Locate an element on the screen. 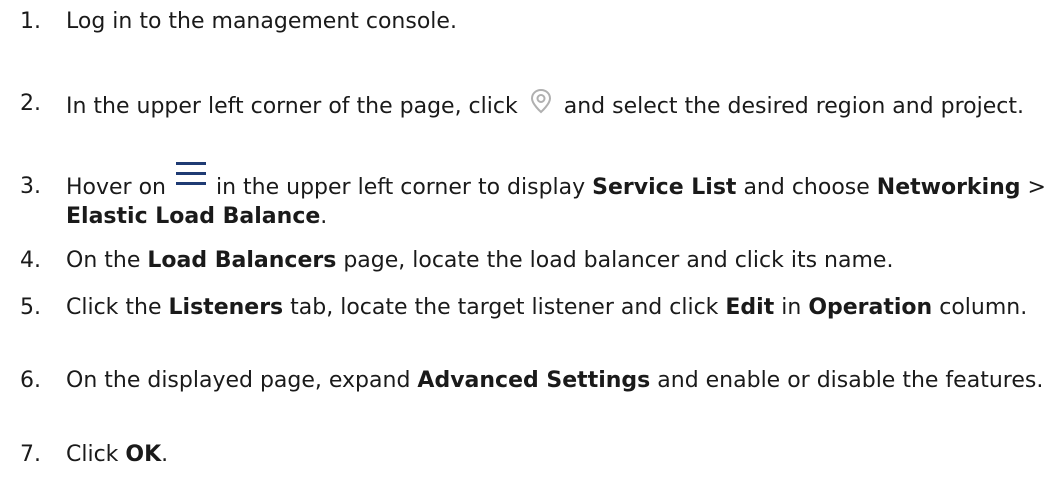  ui-term-networking: Networking is located at coordinates (948, 187).